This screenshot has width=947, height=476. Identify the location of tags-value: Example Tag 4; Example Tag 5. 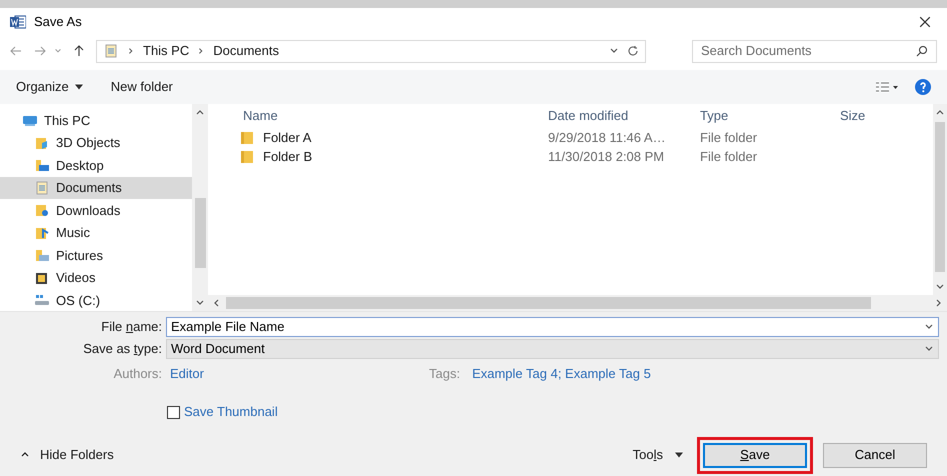
(561, 374).